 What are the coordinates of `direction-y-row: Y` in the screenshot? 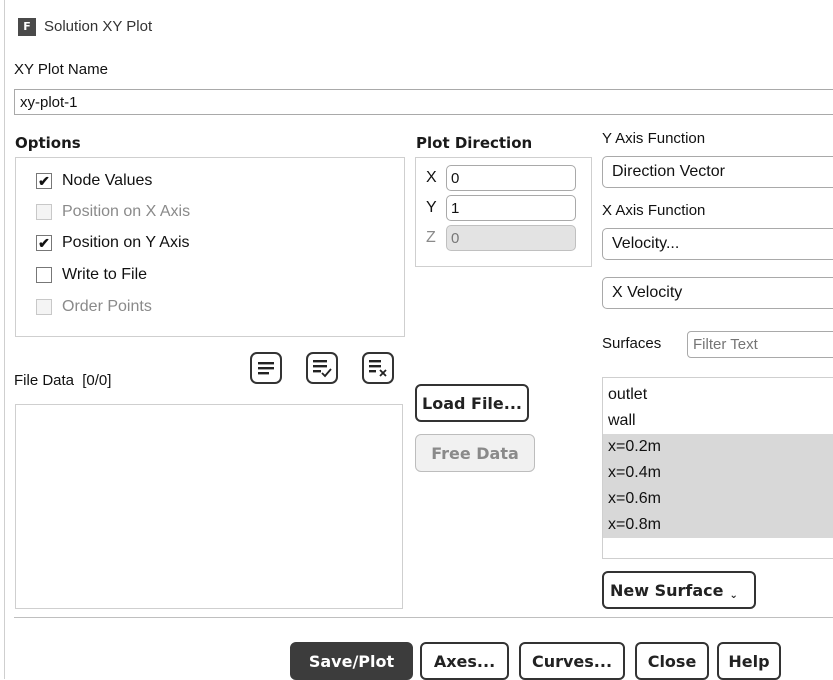 It's located at (501, 208).